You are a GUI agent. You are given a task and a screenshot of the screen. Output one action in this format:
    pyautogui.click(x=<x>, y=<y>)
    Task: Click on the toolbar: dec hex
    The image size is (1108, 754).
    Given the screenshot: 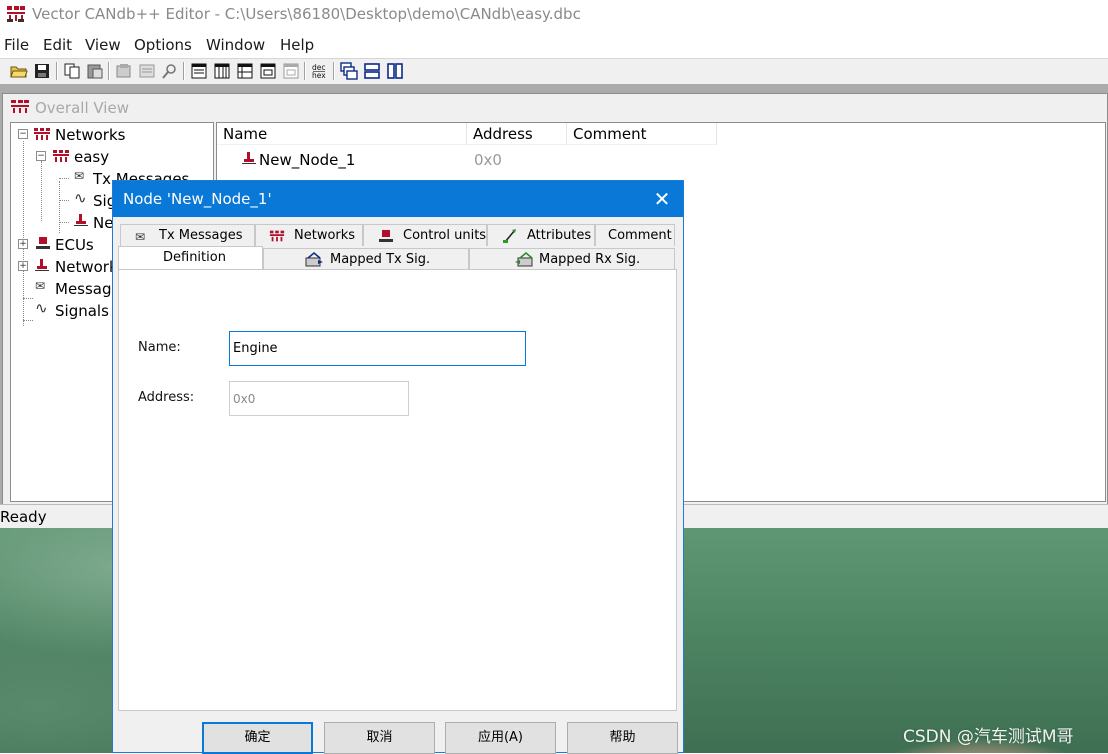 What is the action you would take?
    pyautogui.click(x=554, y=71)
    